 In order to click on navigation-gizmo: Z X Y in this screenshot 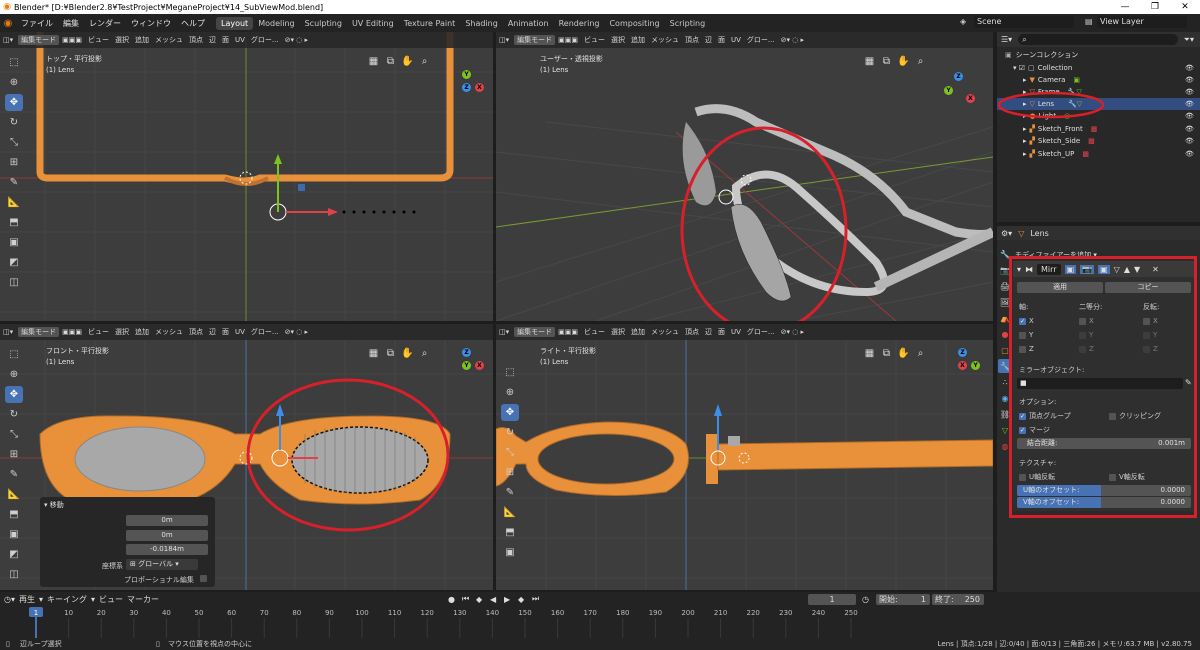, I will do `click(466, 366)`.